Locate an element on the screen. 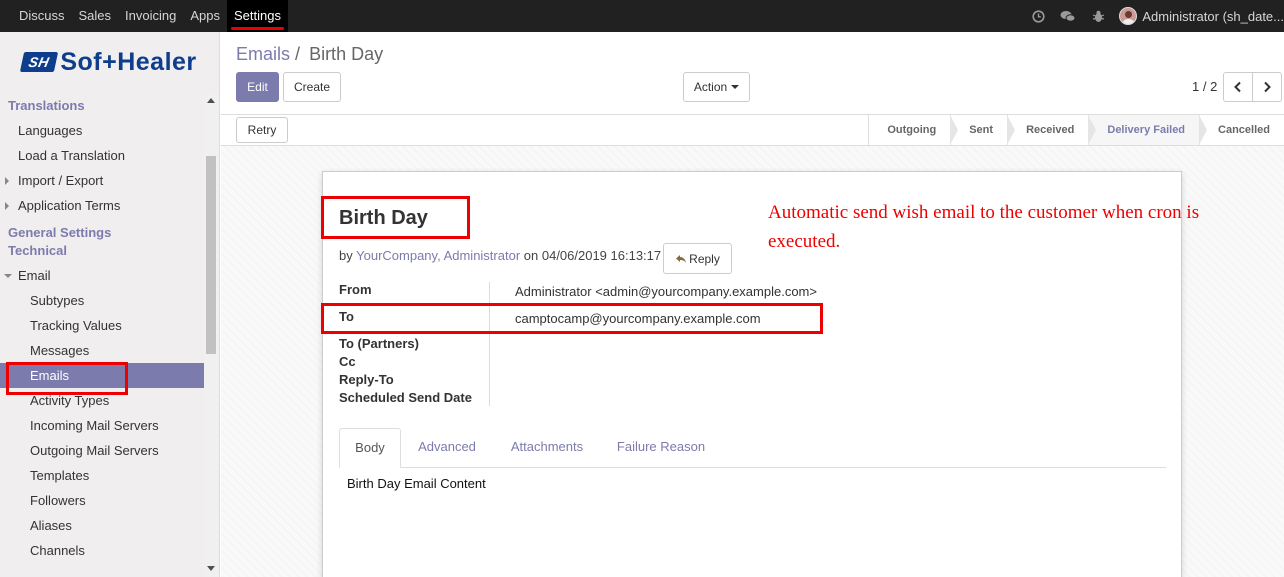  pager-next-button is located at coordinates (1267, 87).